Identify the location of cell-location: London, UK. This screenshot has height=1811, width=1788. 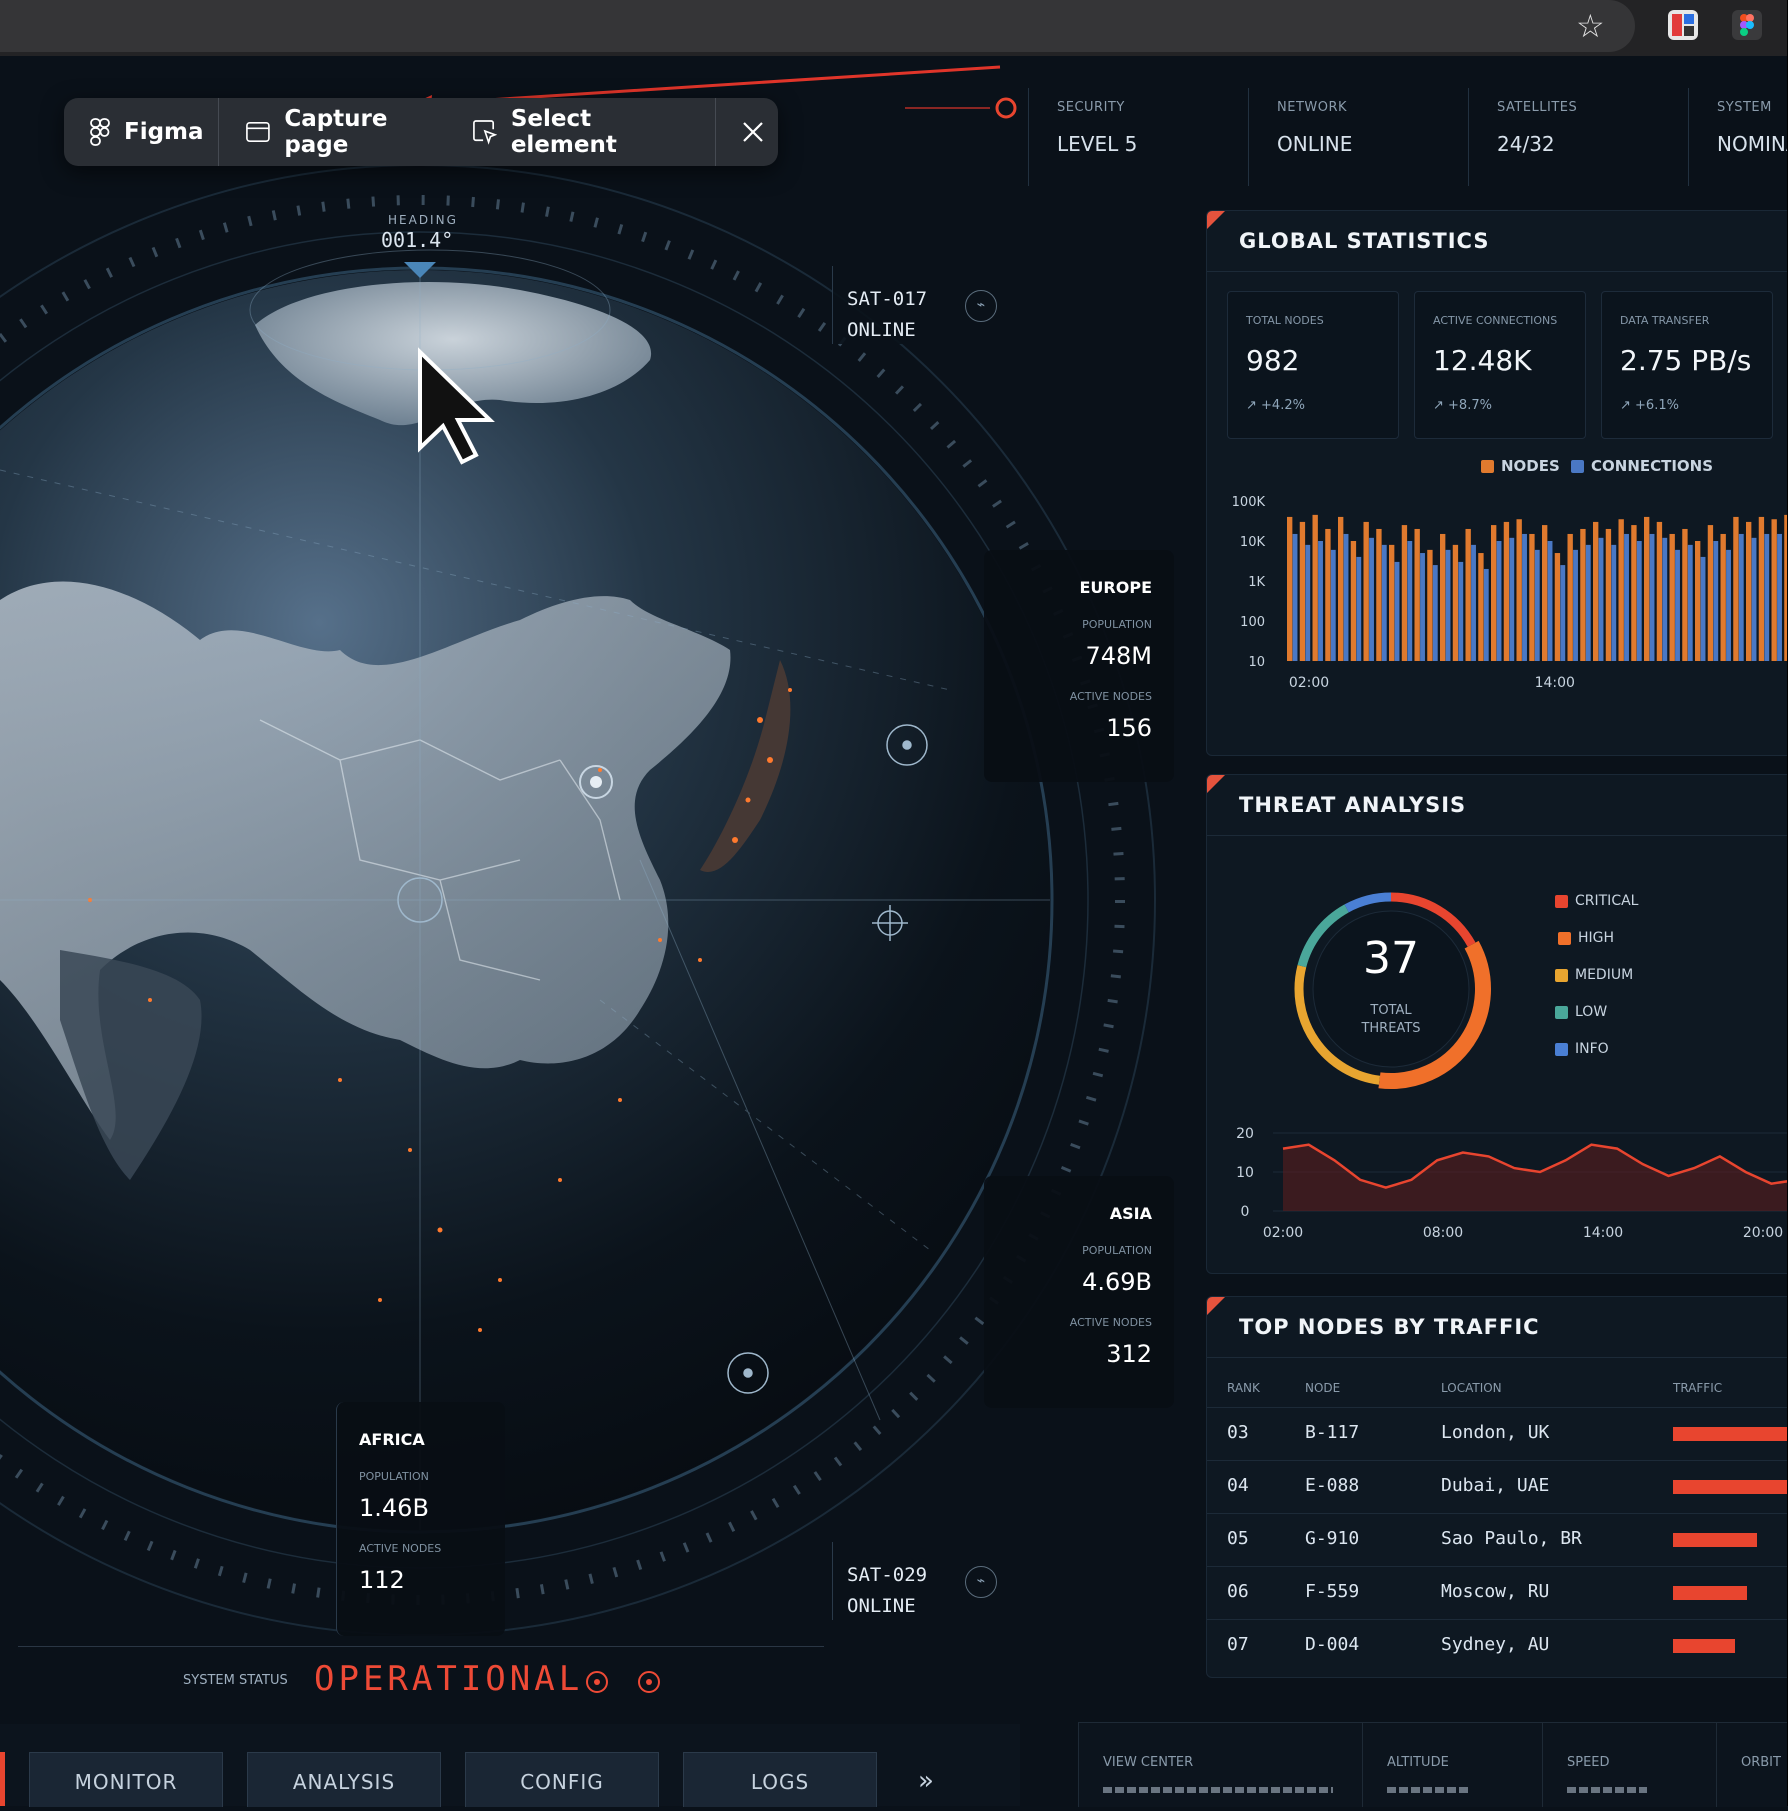
(1495, 1432).